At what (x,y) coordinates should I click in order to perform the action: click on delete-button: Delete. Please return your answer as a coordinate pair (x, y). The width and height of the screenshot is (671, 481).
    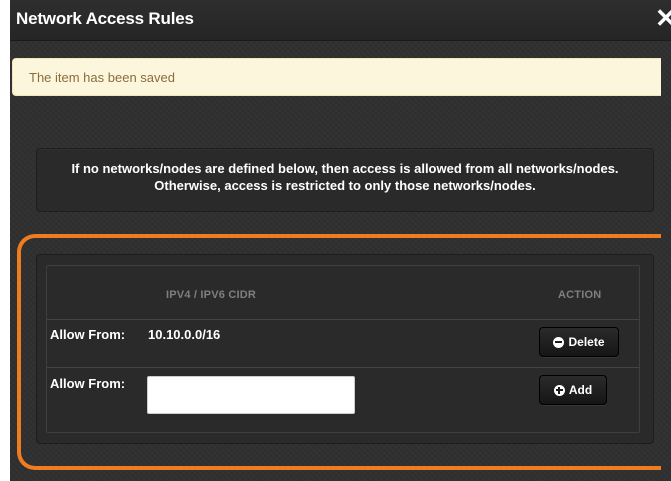
    Looking at the image, I should click on (579, 342).